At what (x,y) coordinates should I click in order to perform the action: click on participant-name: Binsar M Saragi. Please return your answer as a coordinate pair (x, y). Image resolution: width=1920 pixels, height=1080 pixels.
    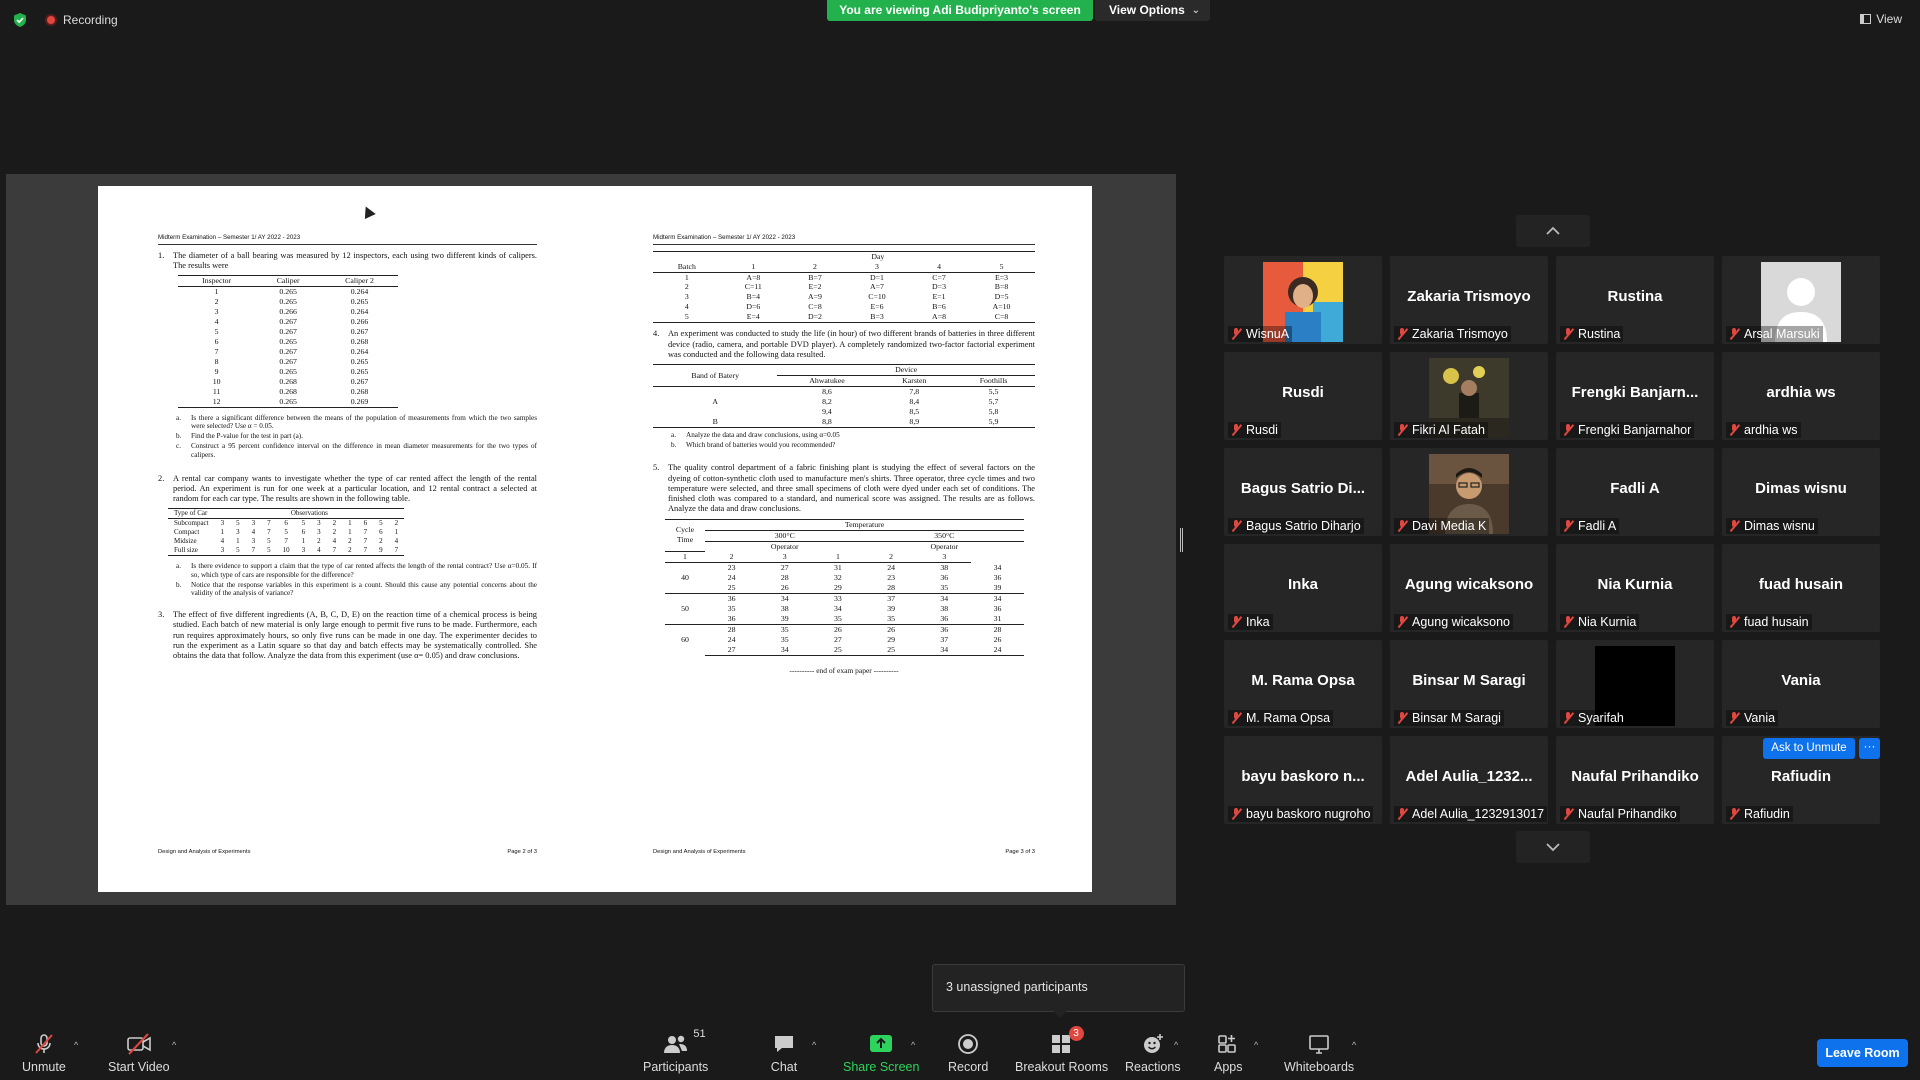
    Looking at the image, I should click on (1456, 718).